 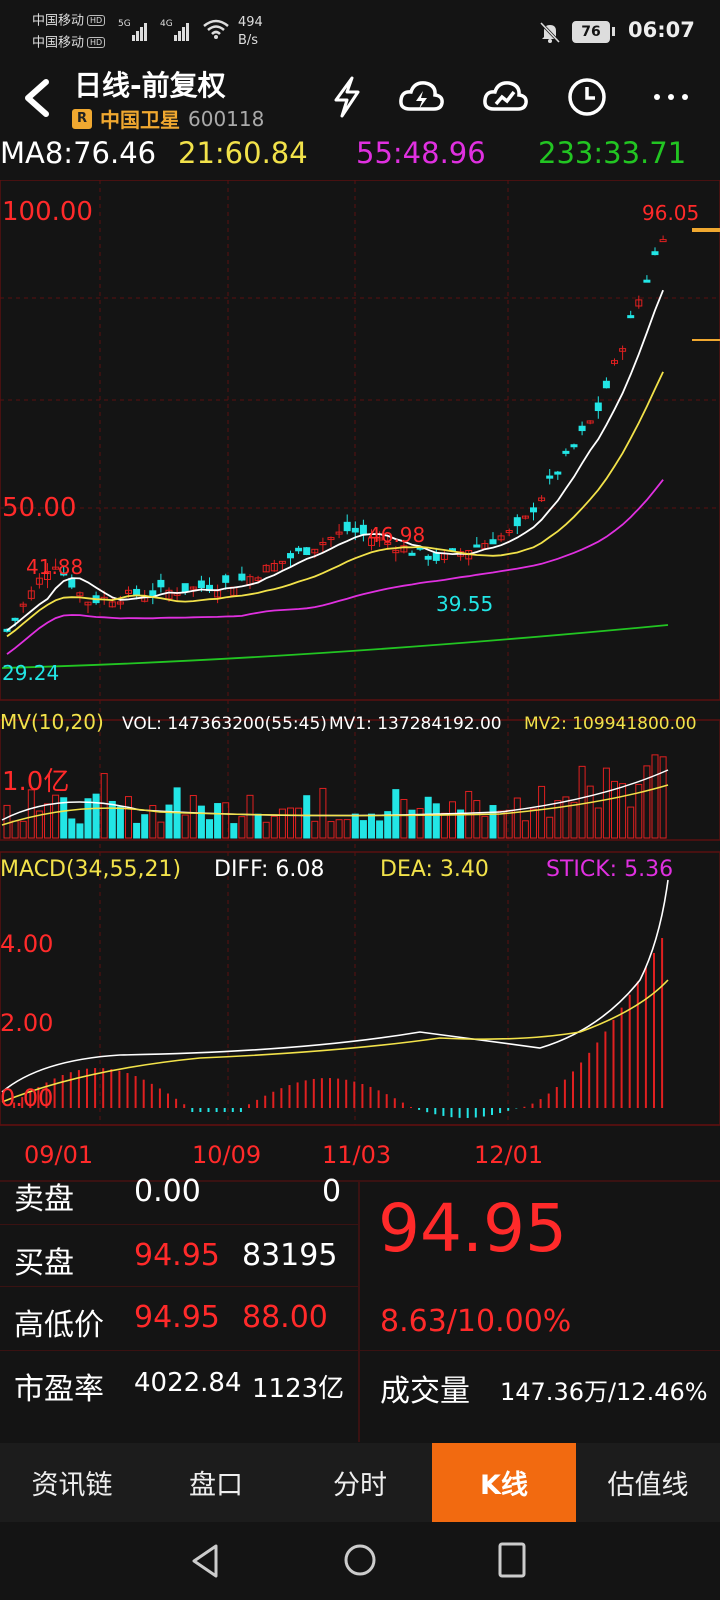 I want to click on lightning-icon, so click(x=347, y=97).